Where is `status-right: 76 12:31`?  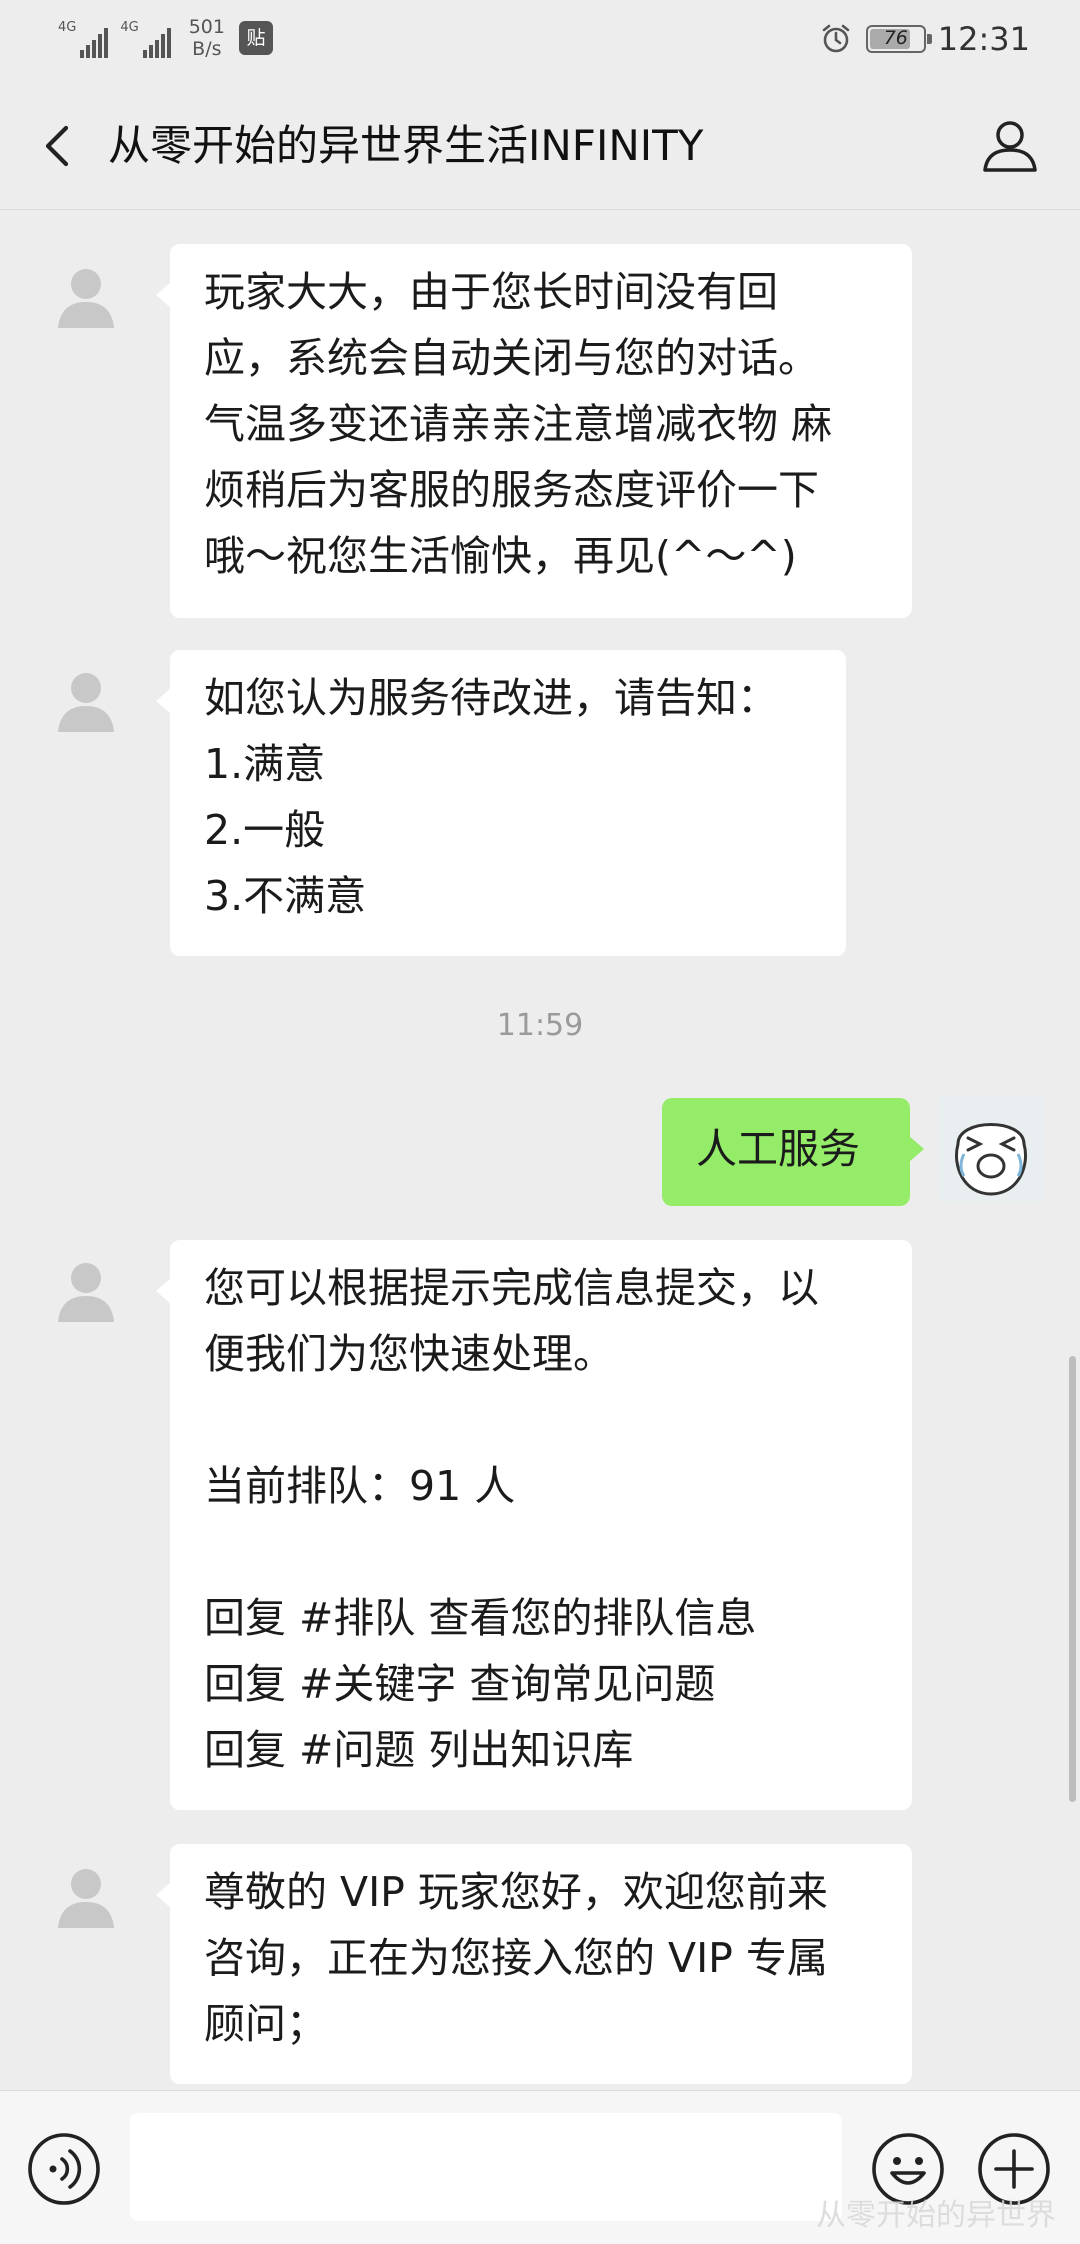 status-right: 76 12:31 is located at coordinates (925, 39).